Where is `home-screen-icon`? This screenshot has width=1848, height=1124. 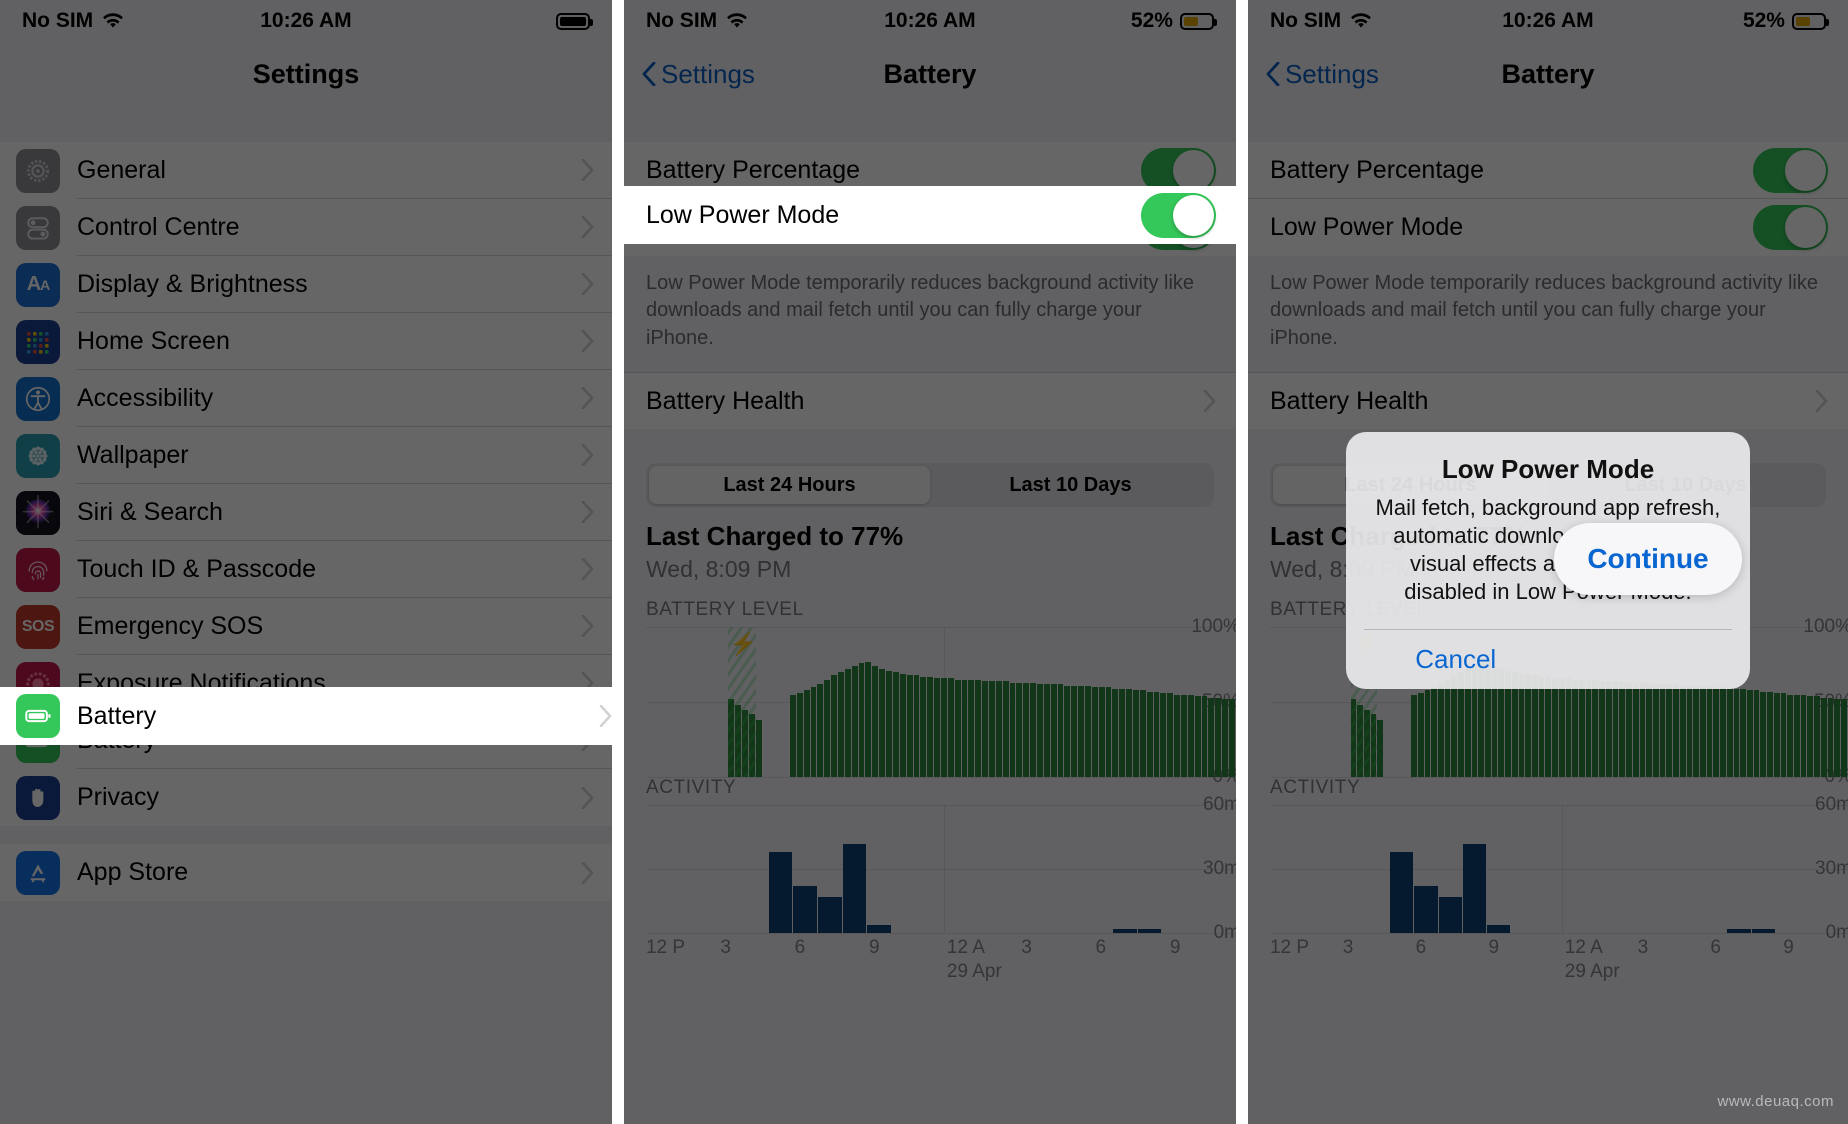
home-screen-icon is located at coordinates (38, 341).